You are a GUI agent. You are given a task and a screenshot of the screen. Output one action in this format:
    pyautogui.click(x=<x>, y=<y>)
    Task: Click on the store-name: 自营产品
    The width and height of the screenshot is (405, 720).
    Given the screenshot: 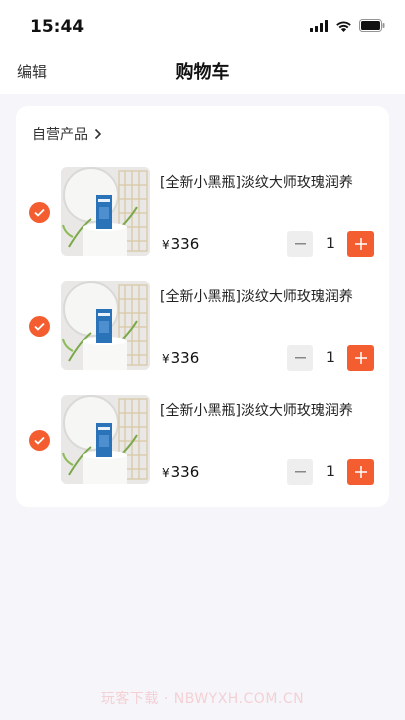 What is the action you would take?
    pyautogui.click(x=60, y=135)
    